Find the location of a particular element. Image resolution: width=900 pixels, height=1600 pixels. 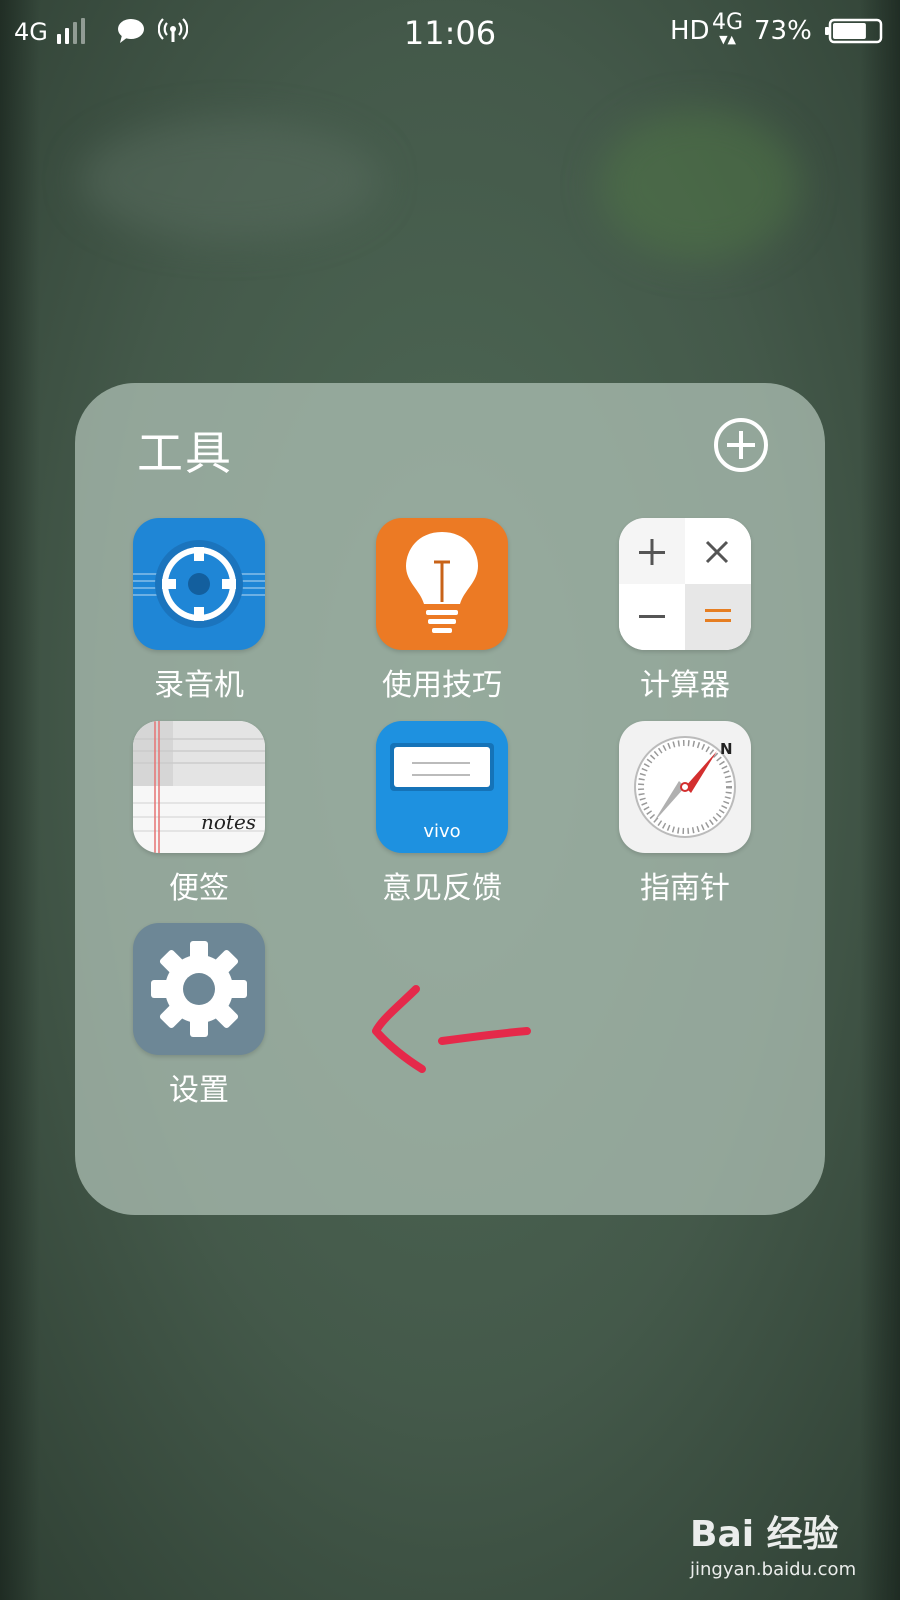

app-label: 便签 is located at coordinates (199, 888).